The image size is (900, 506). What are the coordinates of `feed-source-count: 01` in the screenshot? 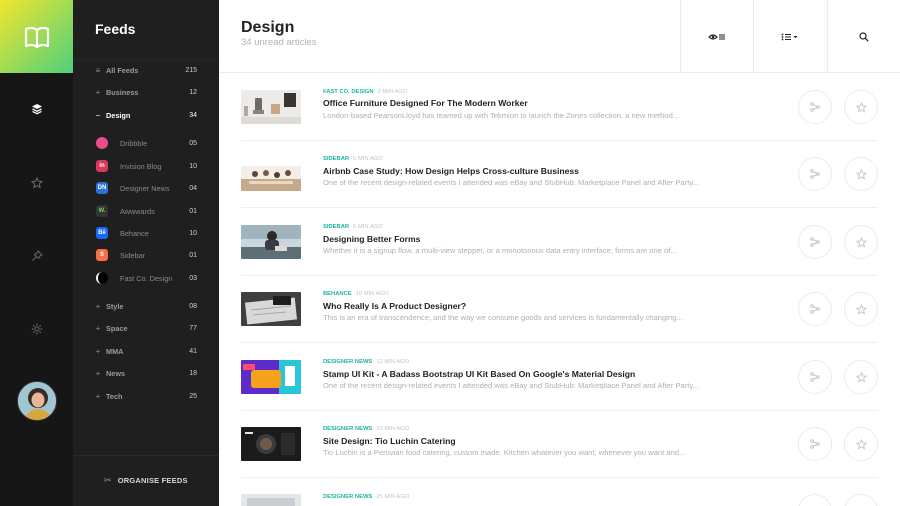 It's located at (193, 255).